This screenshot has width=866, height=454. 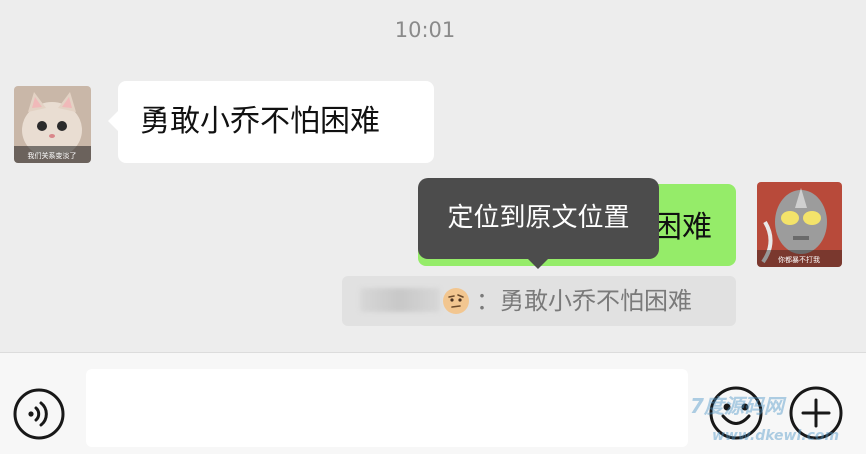 What do you see at coordinates (39, 414) in the screenshot?
I see `voice-icon` at bounding box center [39, 414].